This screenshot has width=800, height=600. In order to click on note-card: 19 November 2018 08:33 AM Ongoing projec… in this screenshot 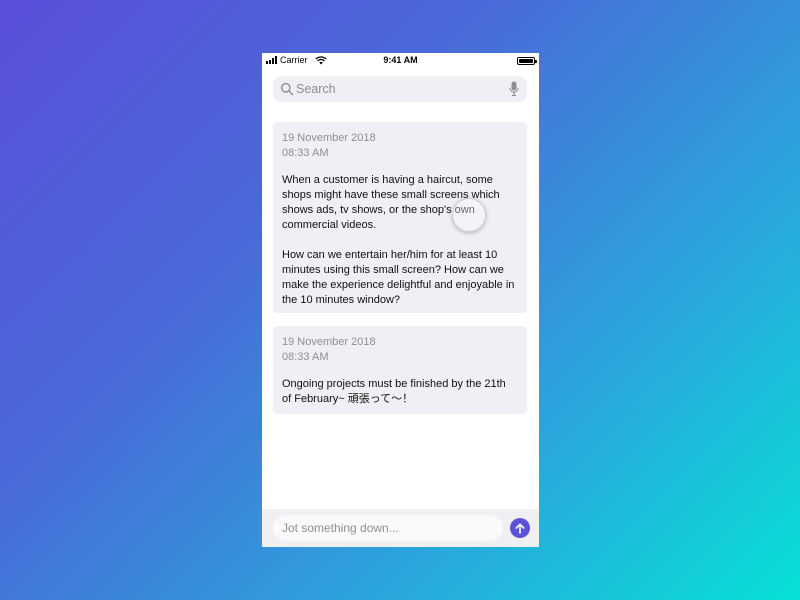, I will do `click(400, 370)`.